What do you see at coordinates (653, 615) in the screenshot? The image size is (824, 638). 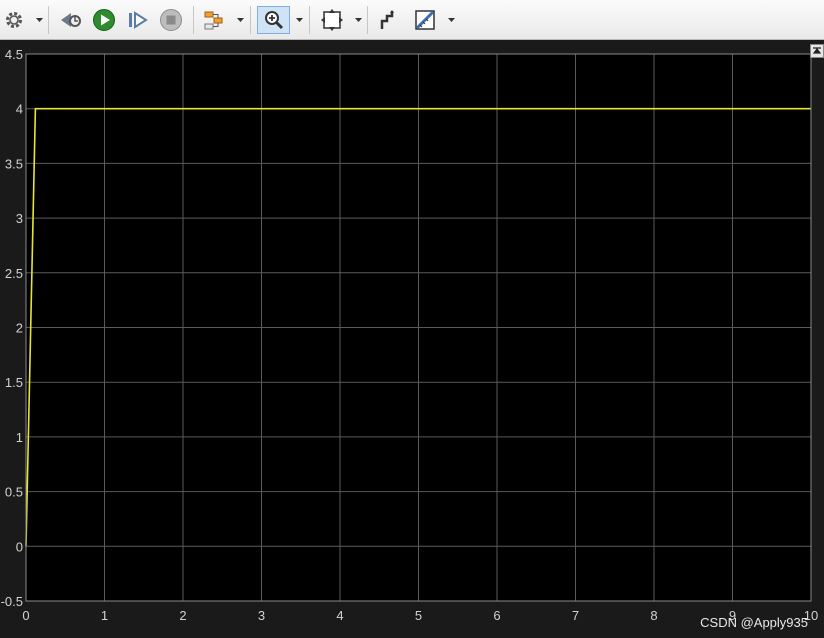 I see `x-tick-label: 8` at bounding box center [653, 615].